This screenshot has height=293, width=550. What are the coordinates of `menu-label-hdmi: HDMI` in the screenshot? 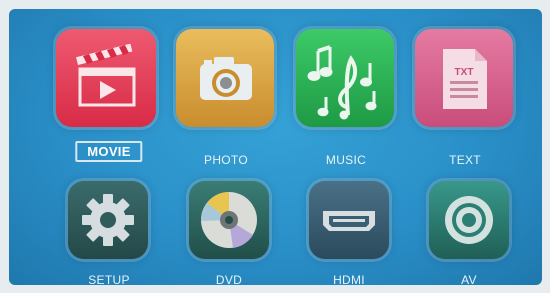 It's located at (349, 279).